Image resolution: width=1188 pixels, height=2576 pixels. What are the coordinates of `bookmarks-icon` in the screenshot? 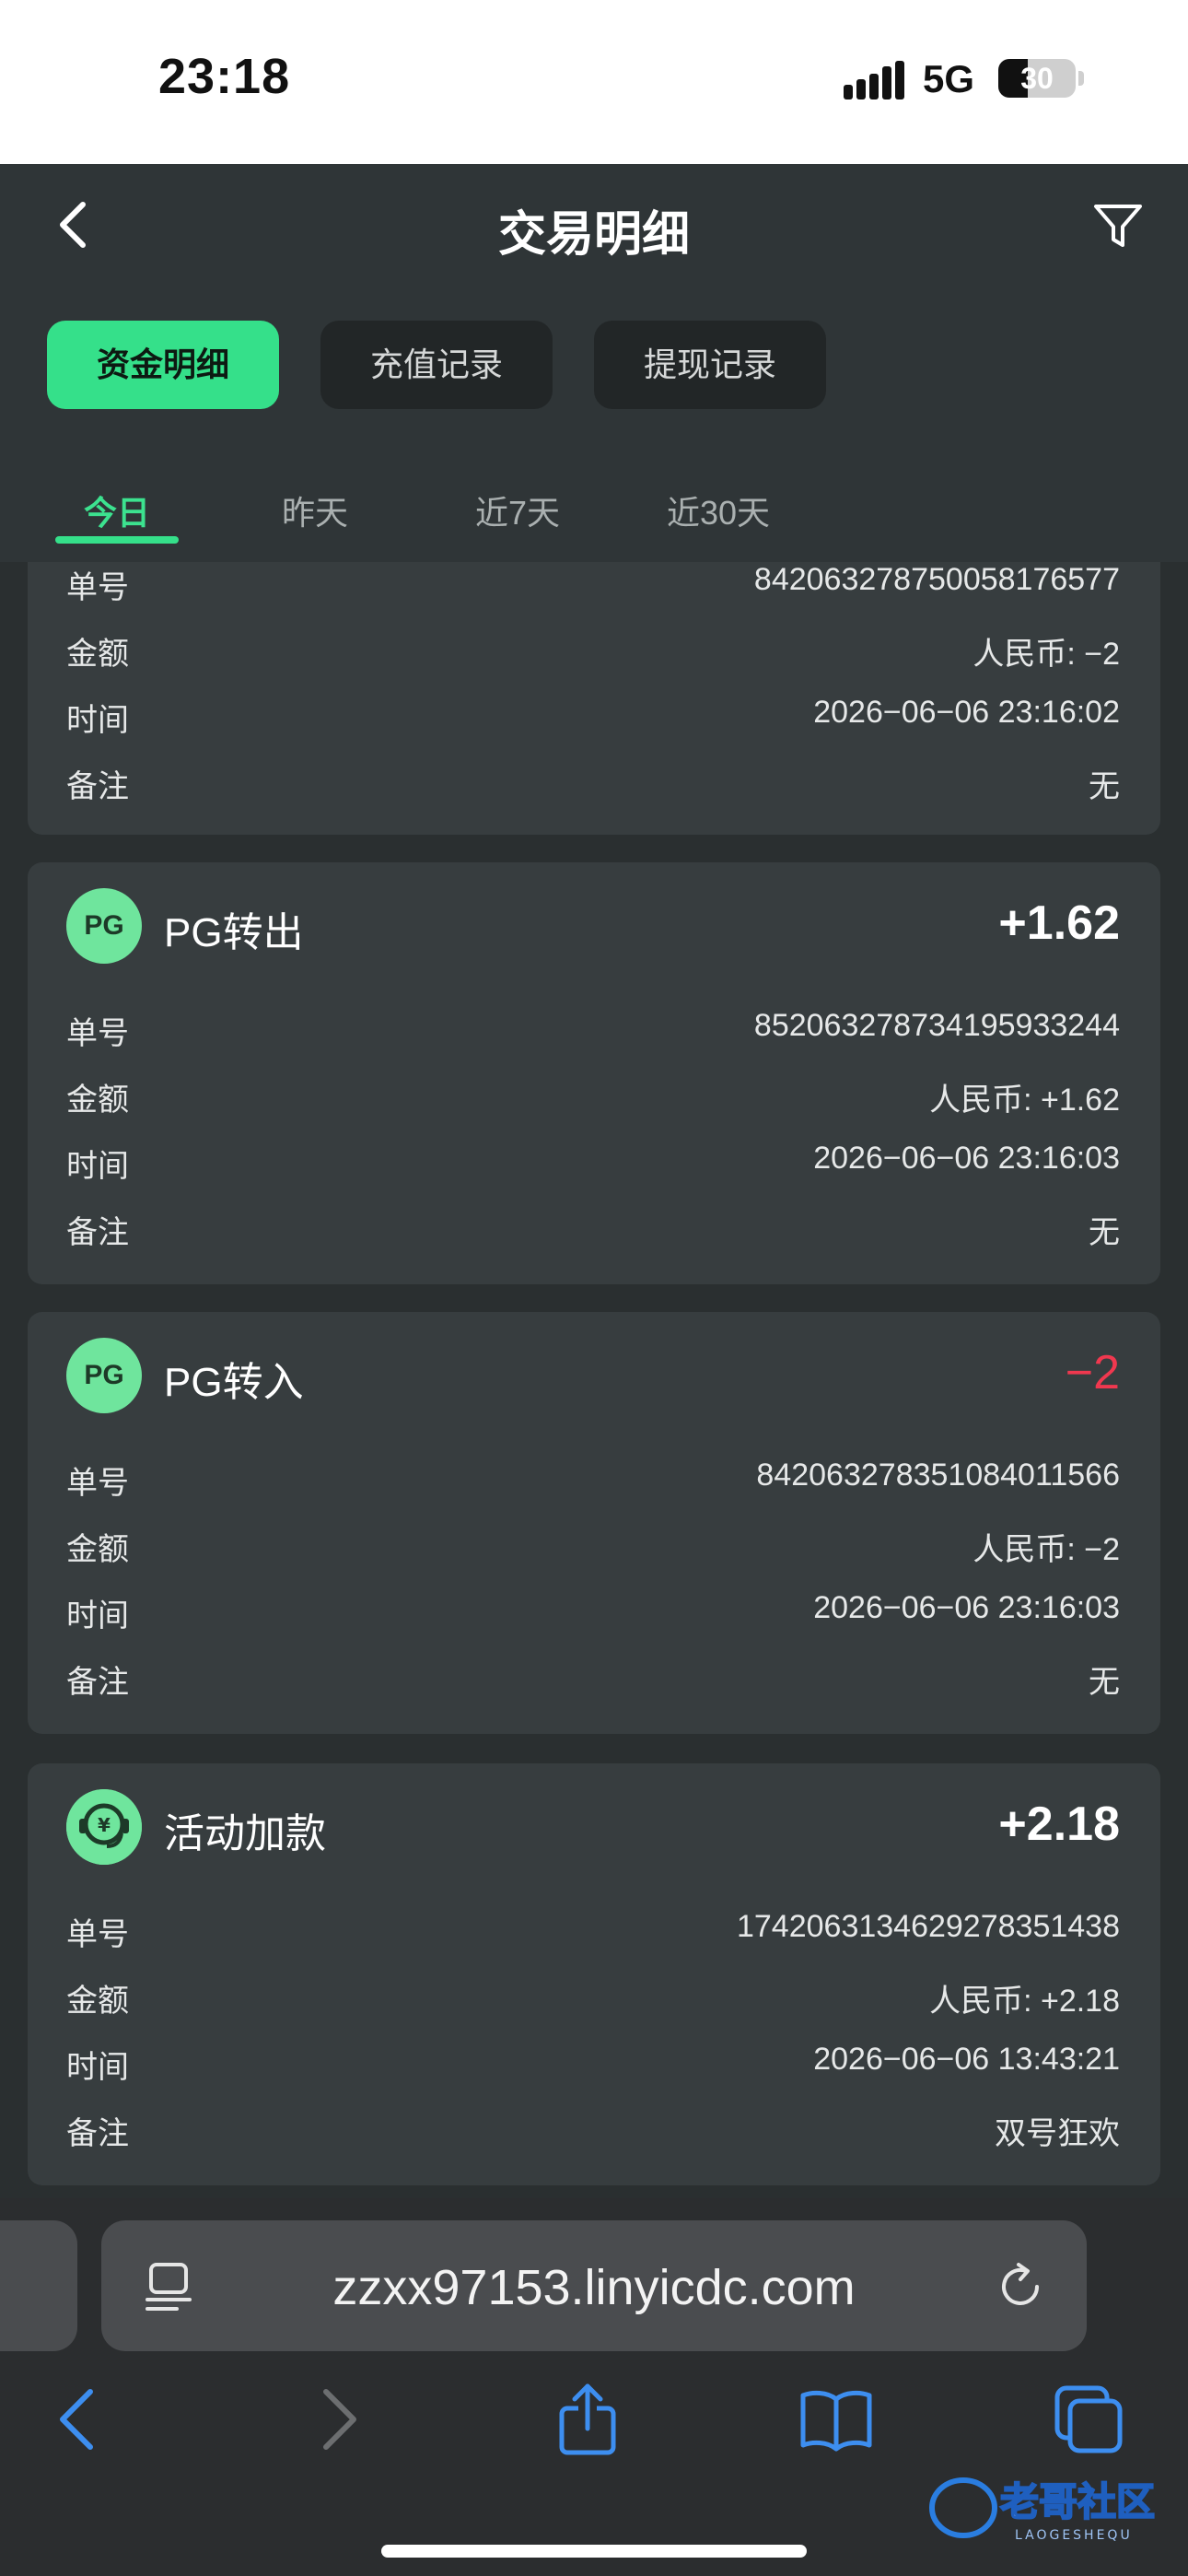 It's located at (836, 2419).